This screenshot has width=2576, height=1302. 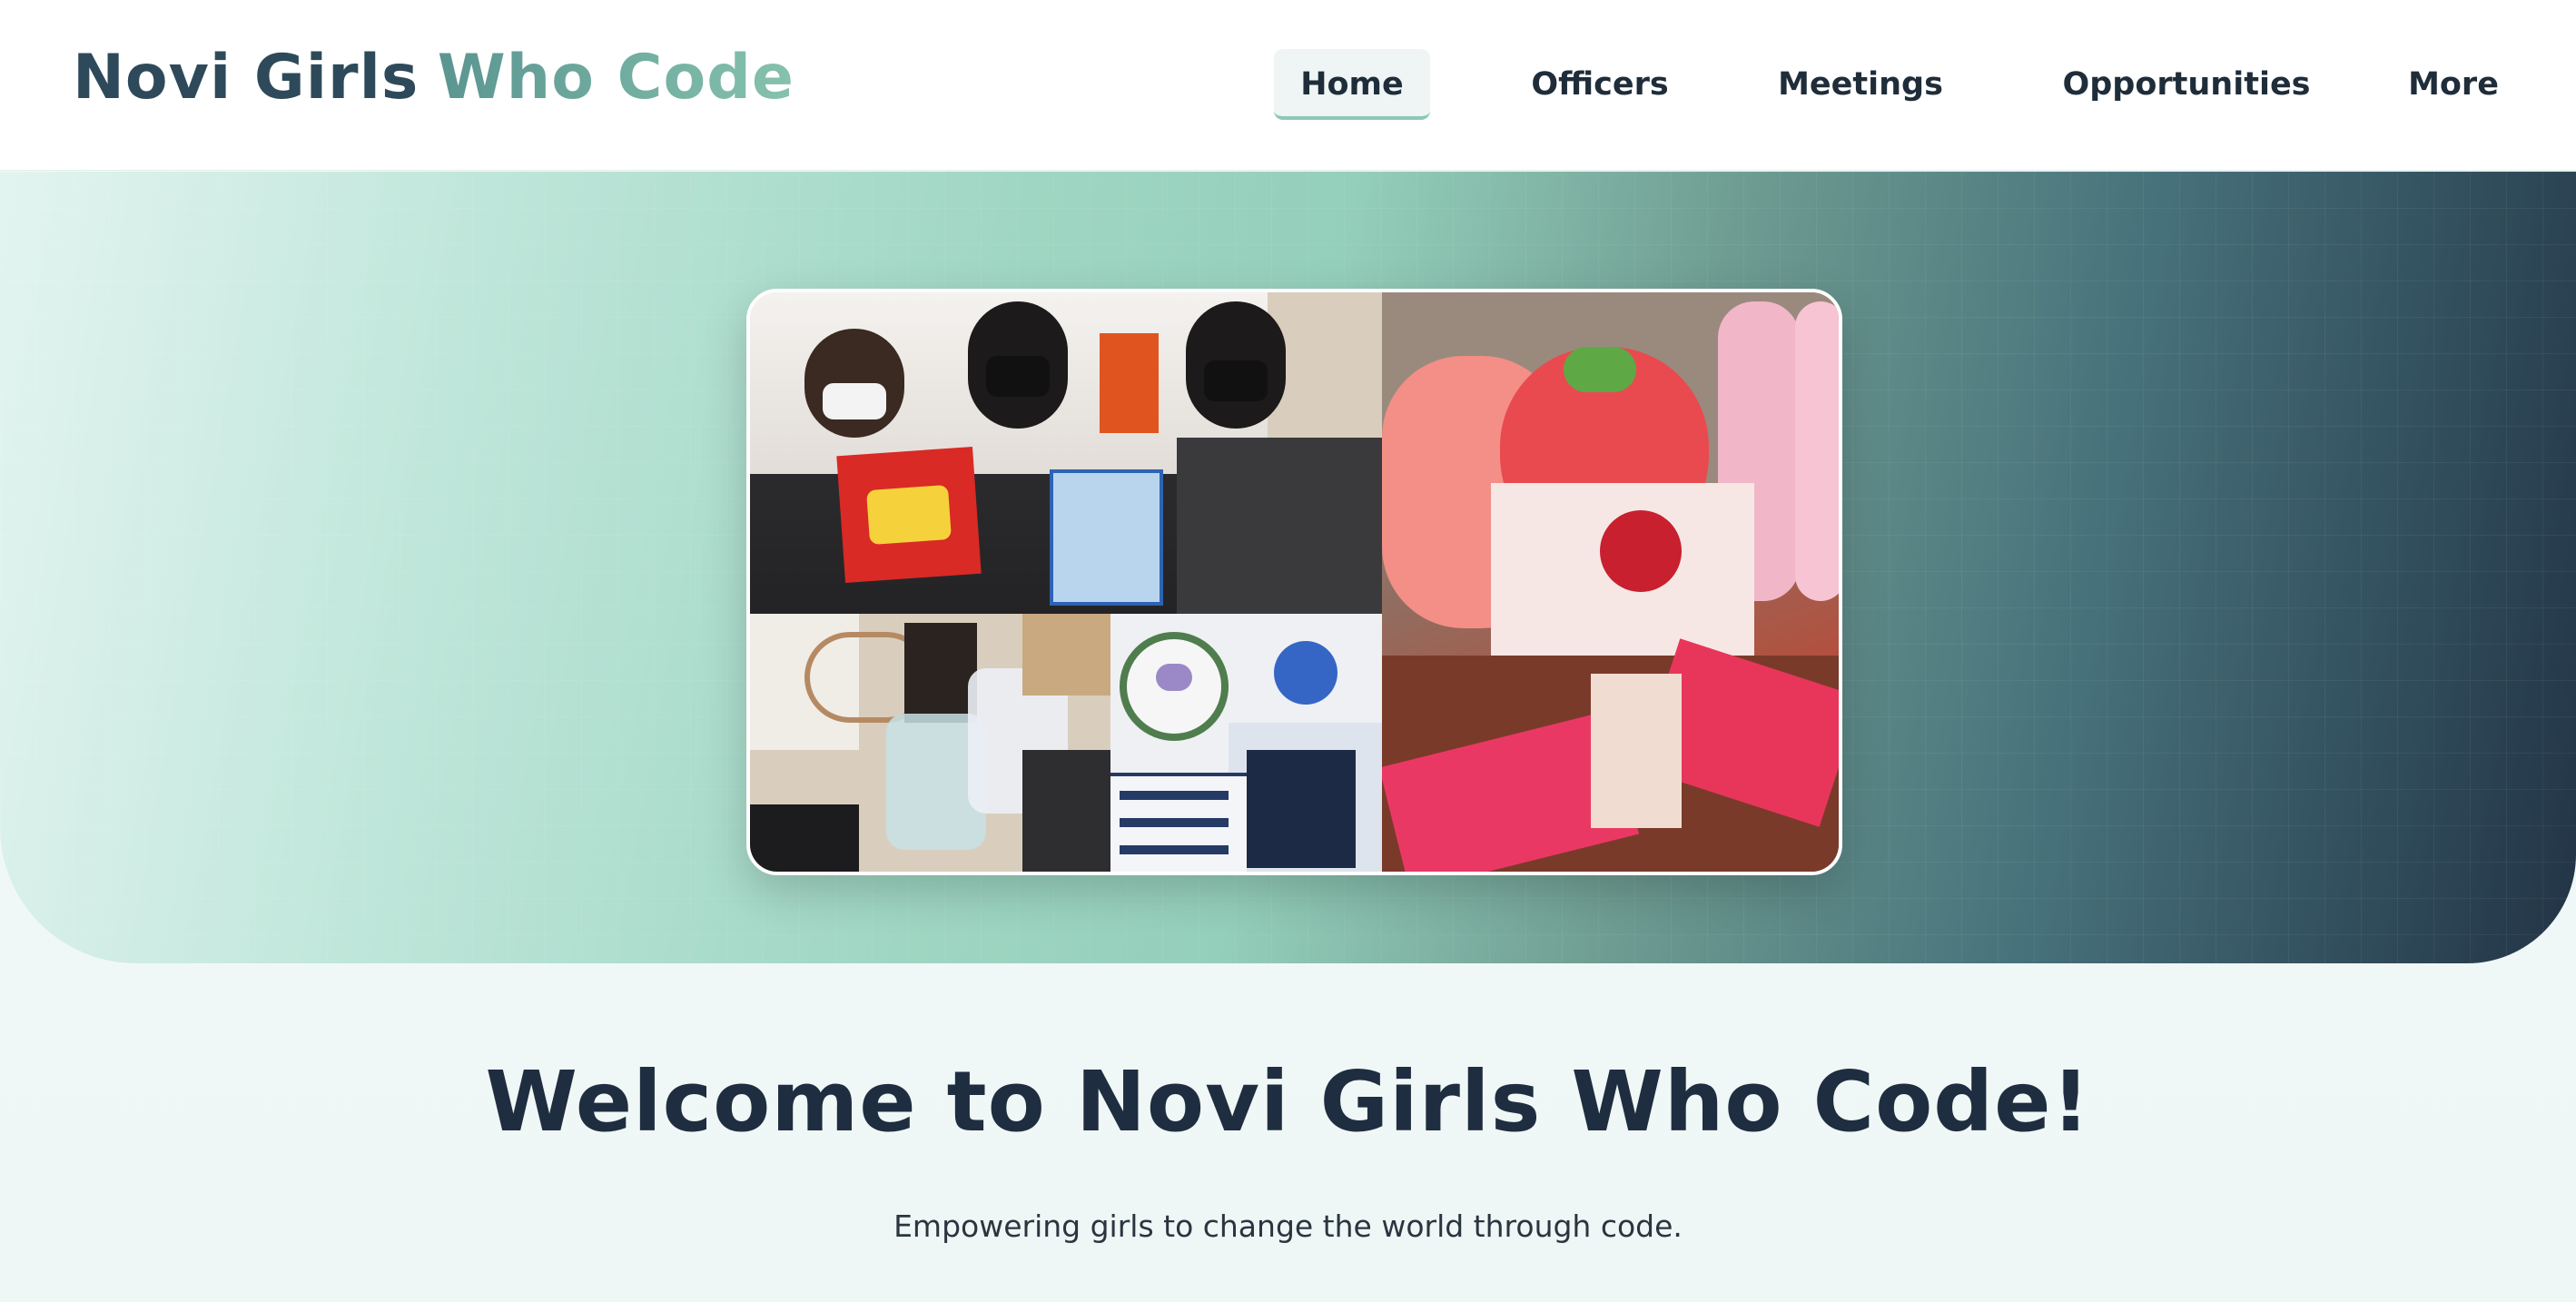 I want to click on collage-photo-members, so click(x=1066, y=453).